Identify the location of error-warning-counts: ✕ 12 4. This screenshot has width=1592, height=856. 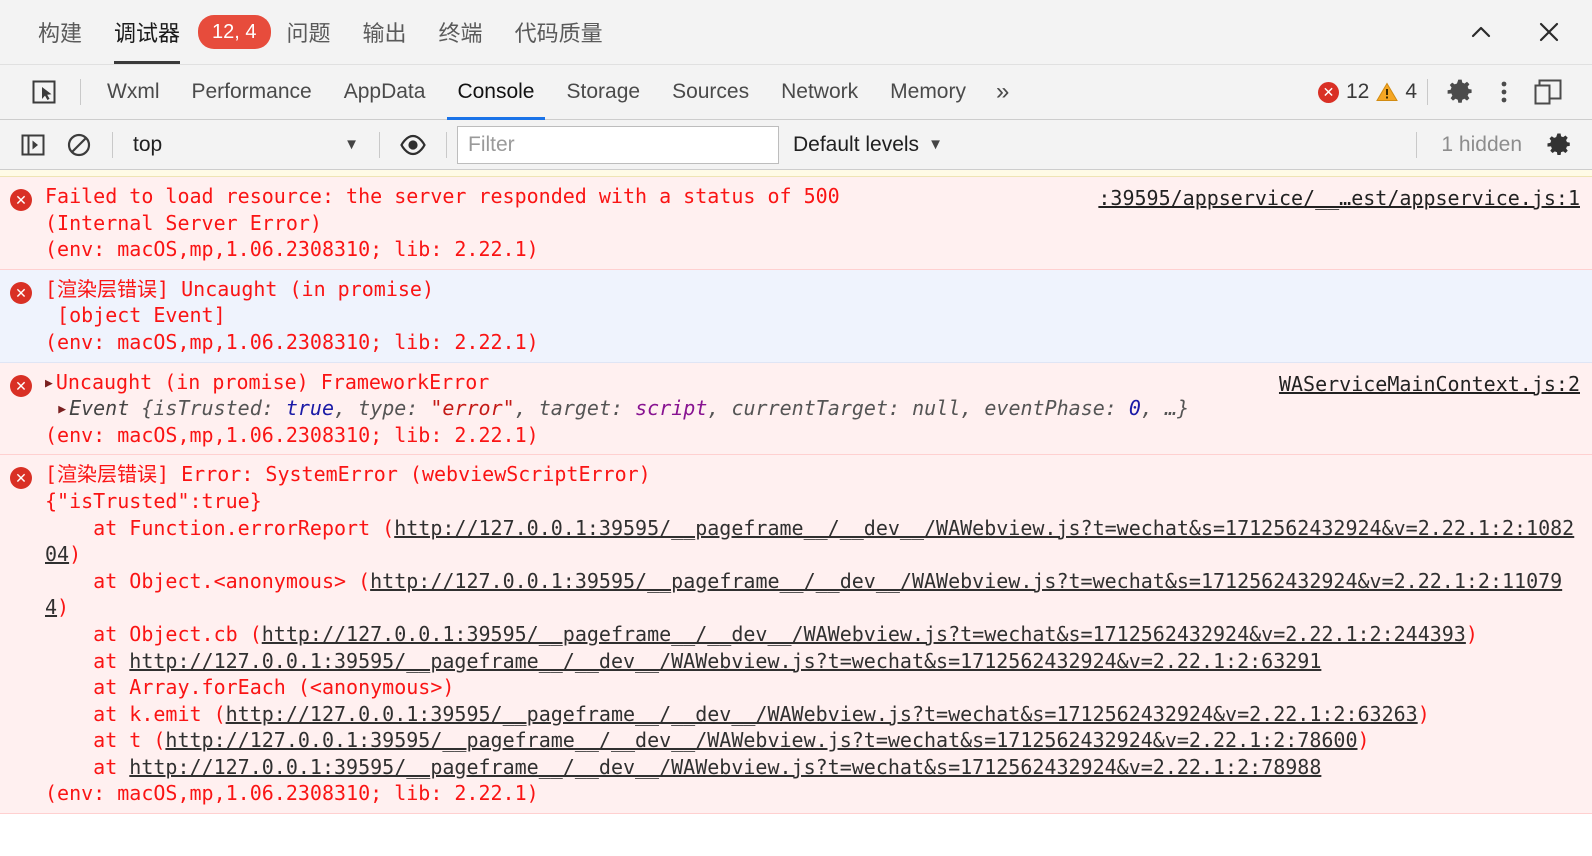
(1367, 92).